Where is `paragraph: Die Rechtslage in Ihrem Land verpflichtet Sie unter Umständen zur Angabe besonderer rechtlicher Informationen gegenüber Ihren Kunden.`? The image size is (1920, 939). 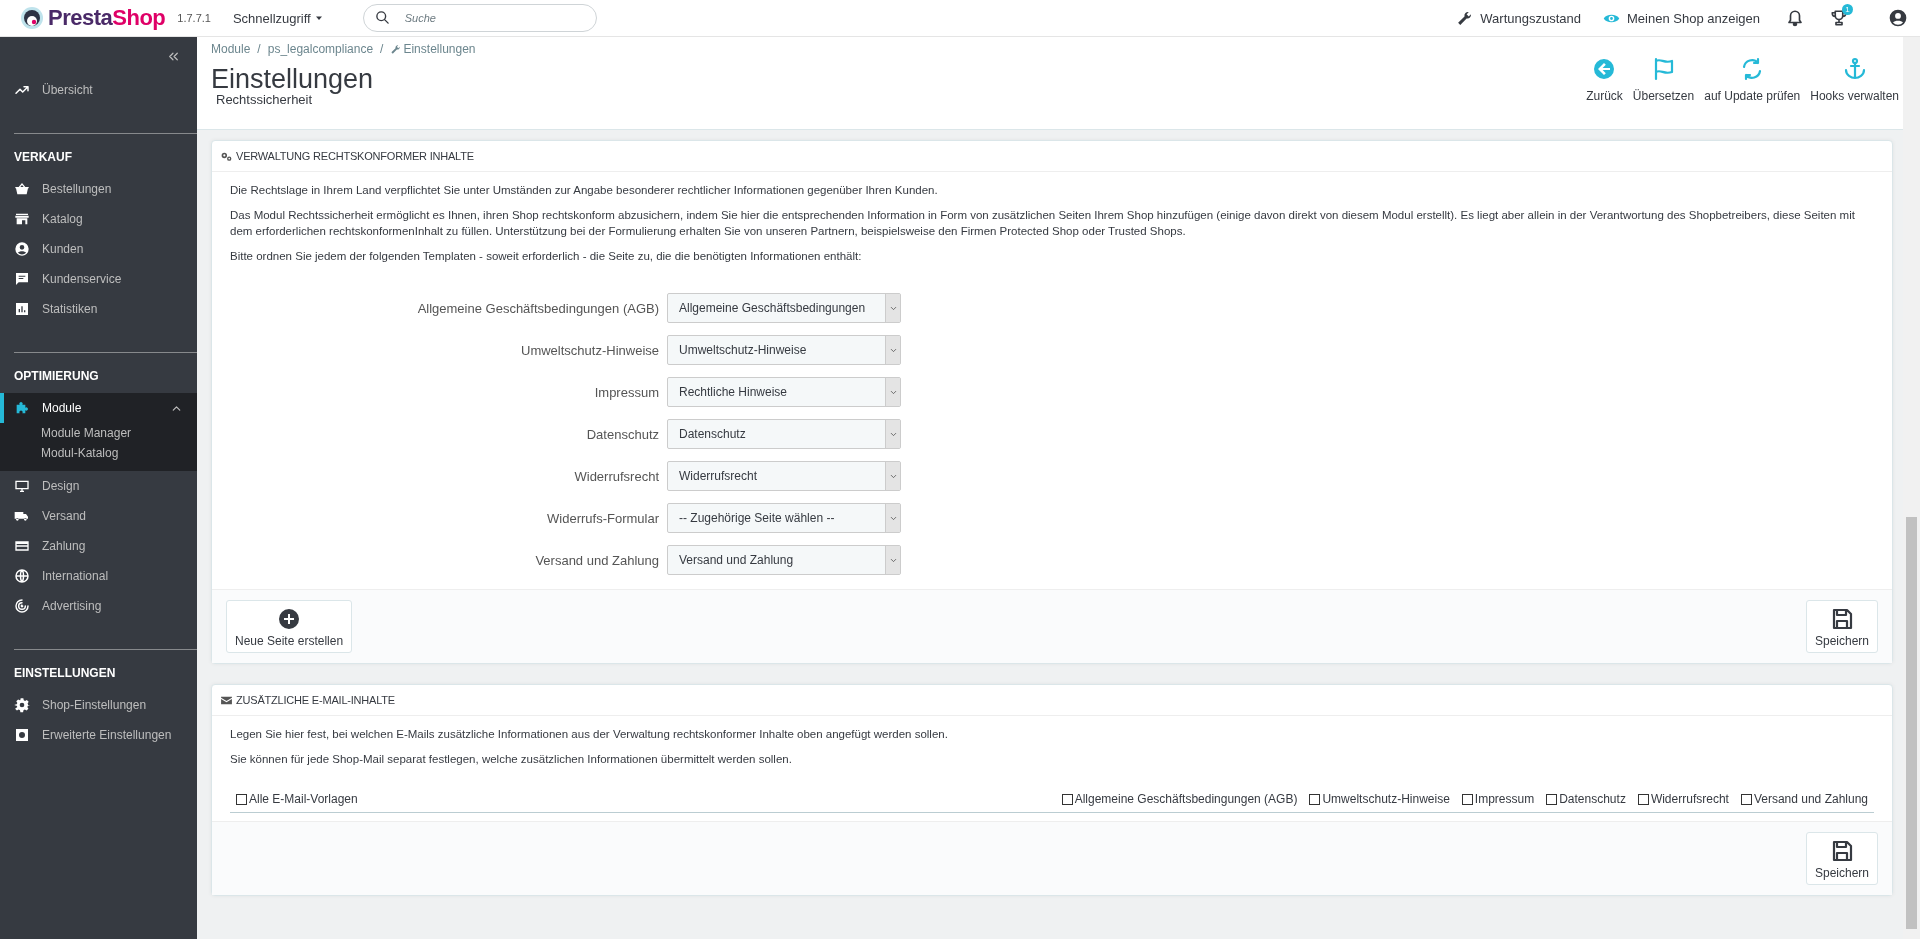
paragraph: Die Rechtslage in Ihrem Land verpflichtet Sie unter Umständen zur Angabe besonderer rechtlicher Informationen gegenüber Ihren Kunden. is located at coordinates (584, 190).